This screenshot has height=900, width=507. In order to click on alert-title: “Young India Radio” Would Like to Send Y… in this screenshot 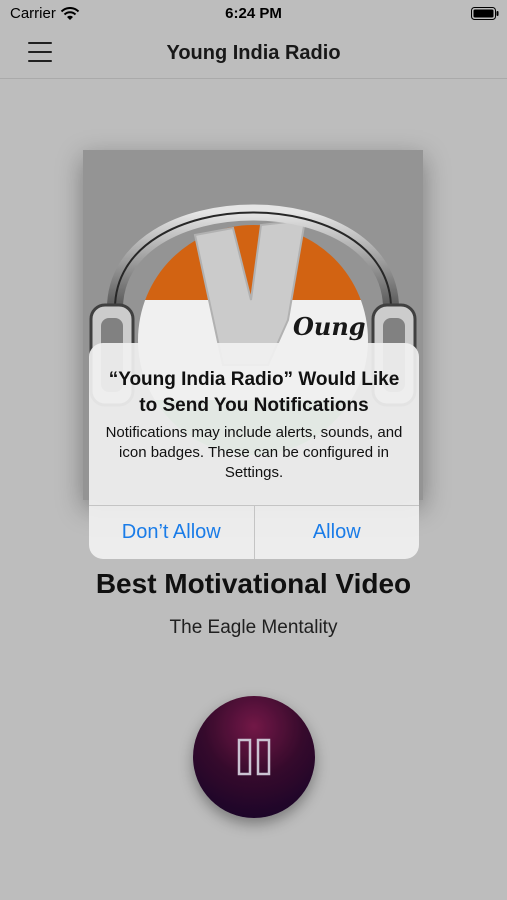, I will do `click(254, 392)`.